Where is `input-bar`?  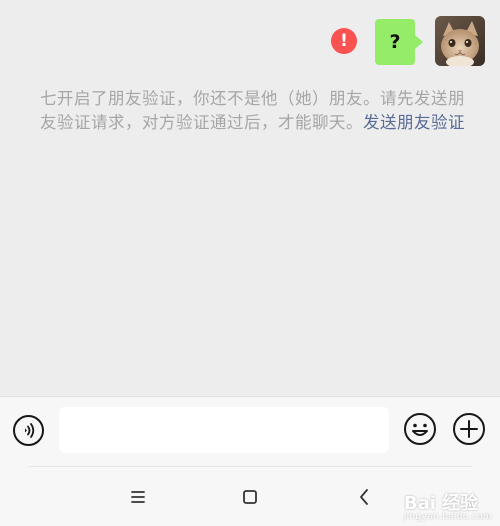
input-bar is located at coordinates (250, 431).